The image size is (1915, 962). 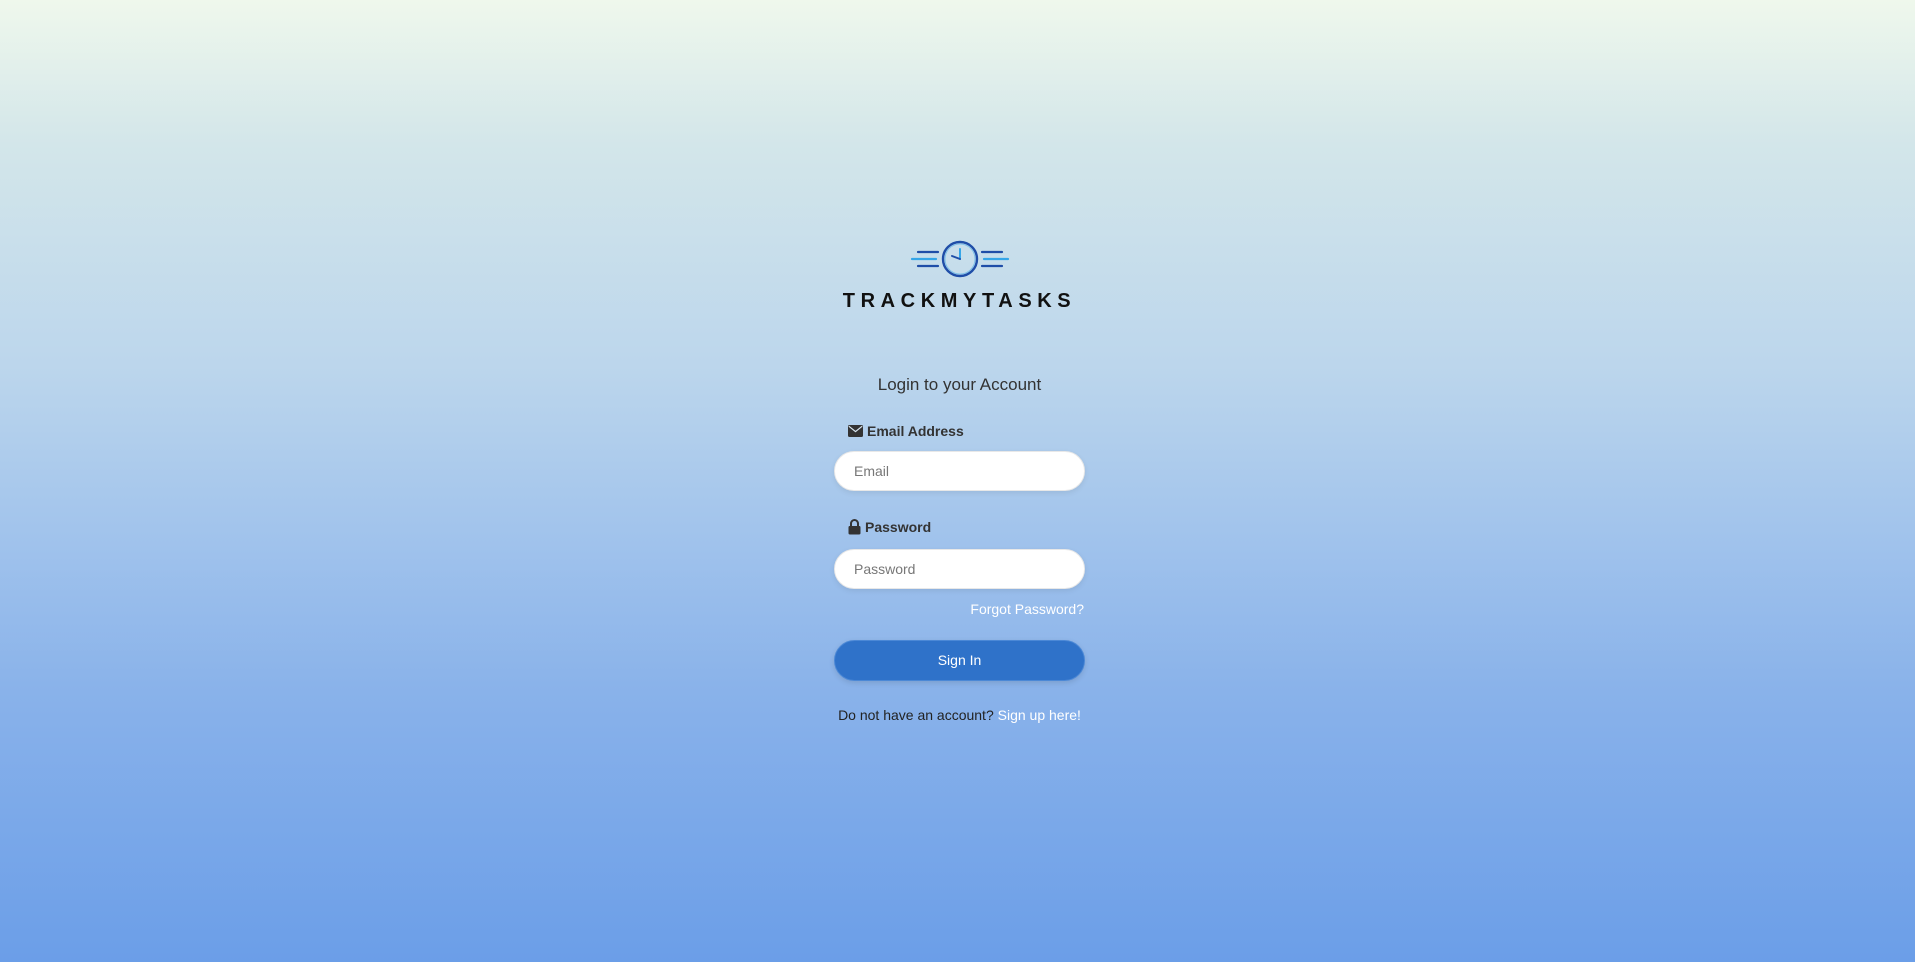 What do you see at coordinates (959, 569) in the screenshot?
I see `password-field` at bounding box center [959, 569].